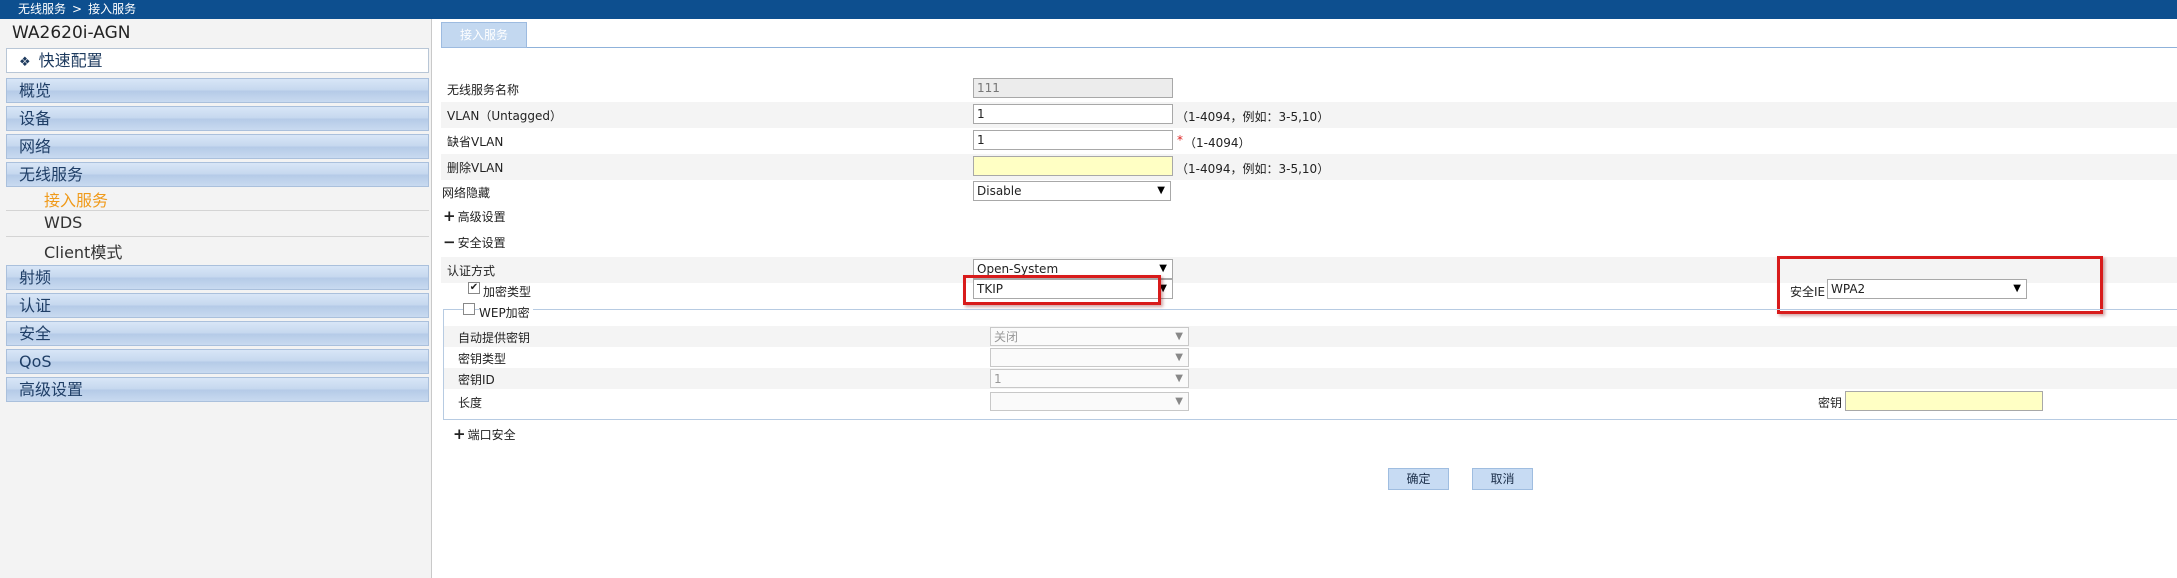 The image size is (2177, 578). What do you see at coordinates (70, 60) in the screenshot?
I see `sidebar-quick-config-label: 快速配置` at bounding box center [70, 60].